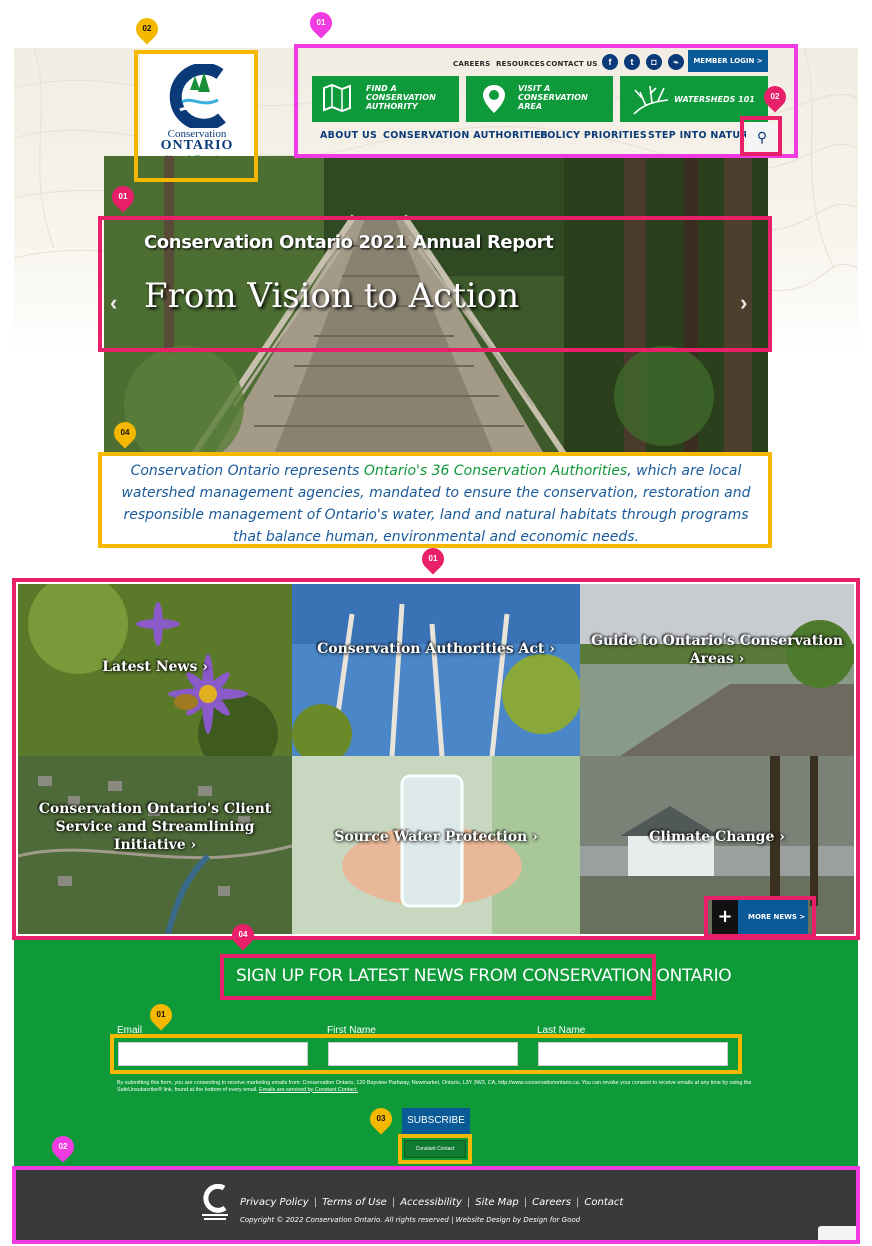 This screenshot has width=872, height=1246. I want to click on annotation-box-footer, so click(436, 1205).